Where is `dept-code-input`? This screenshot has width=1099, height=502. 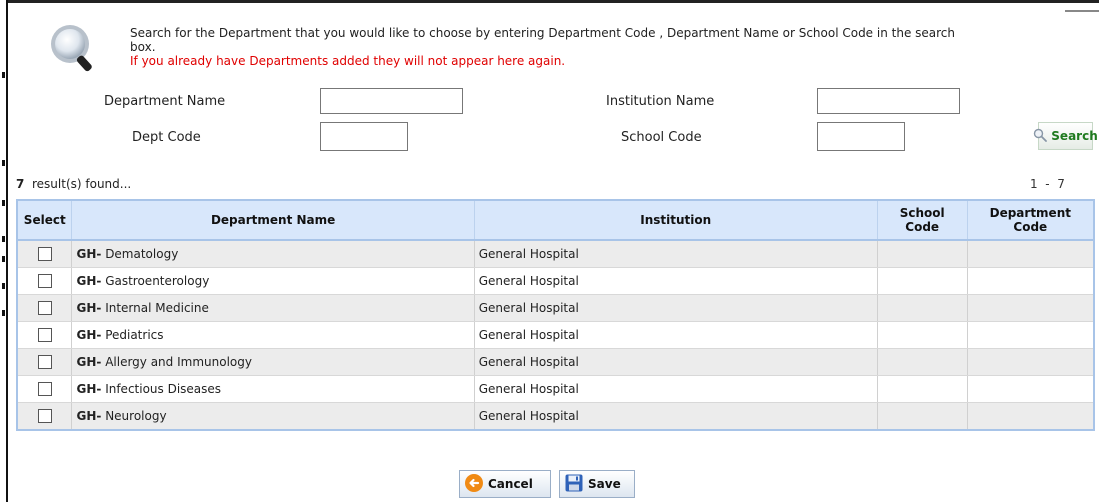
dept-code-input is located at coordinates (364, 136).